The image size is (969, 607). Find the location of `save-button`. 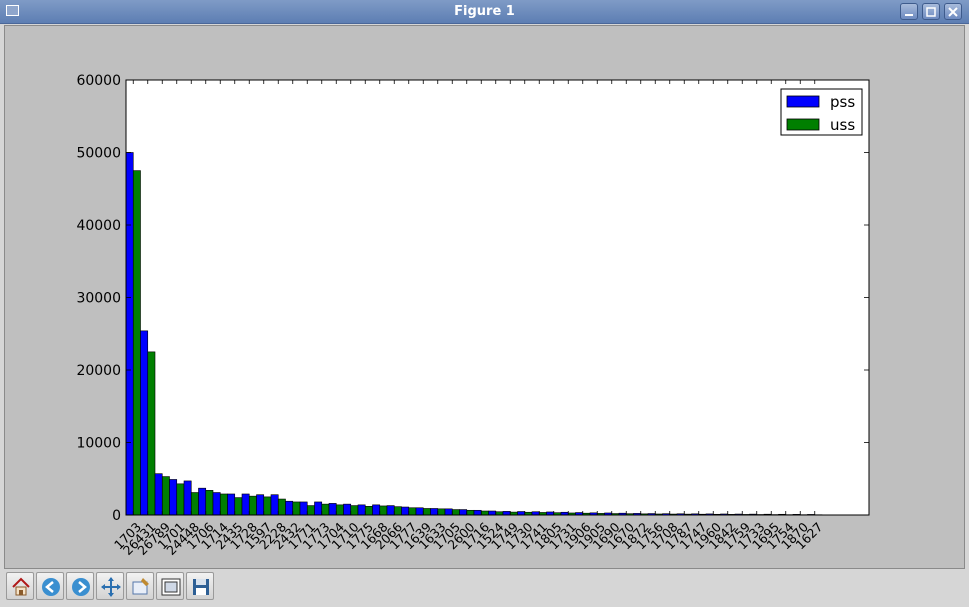

save-button is located at coordinates (200, 586).